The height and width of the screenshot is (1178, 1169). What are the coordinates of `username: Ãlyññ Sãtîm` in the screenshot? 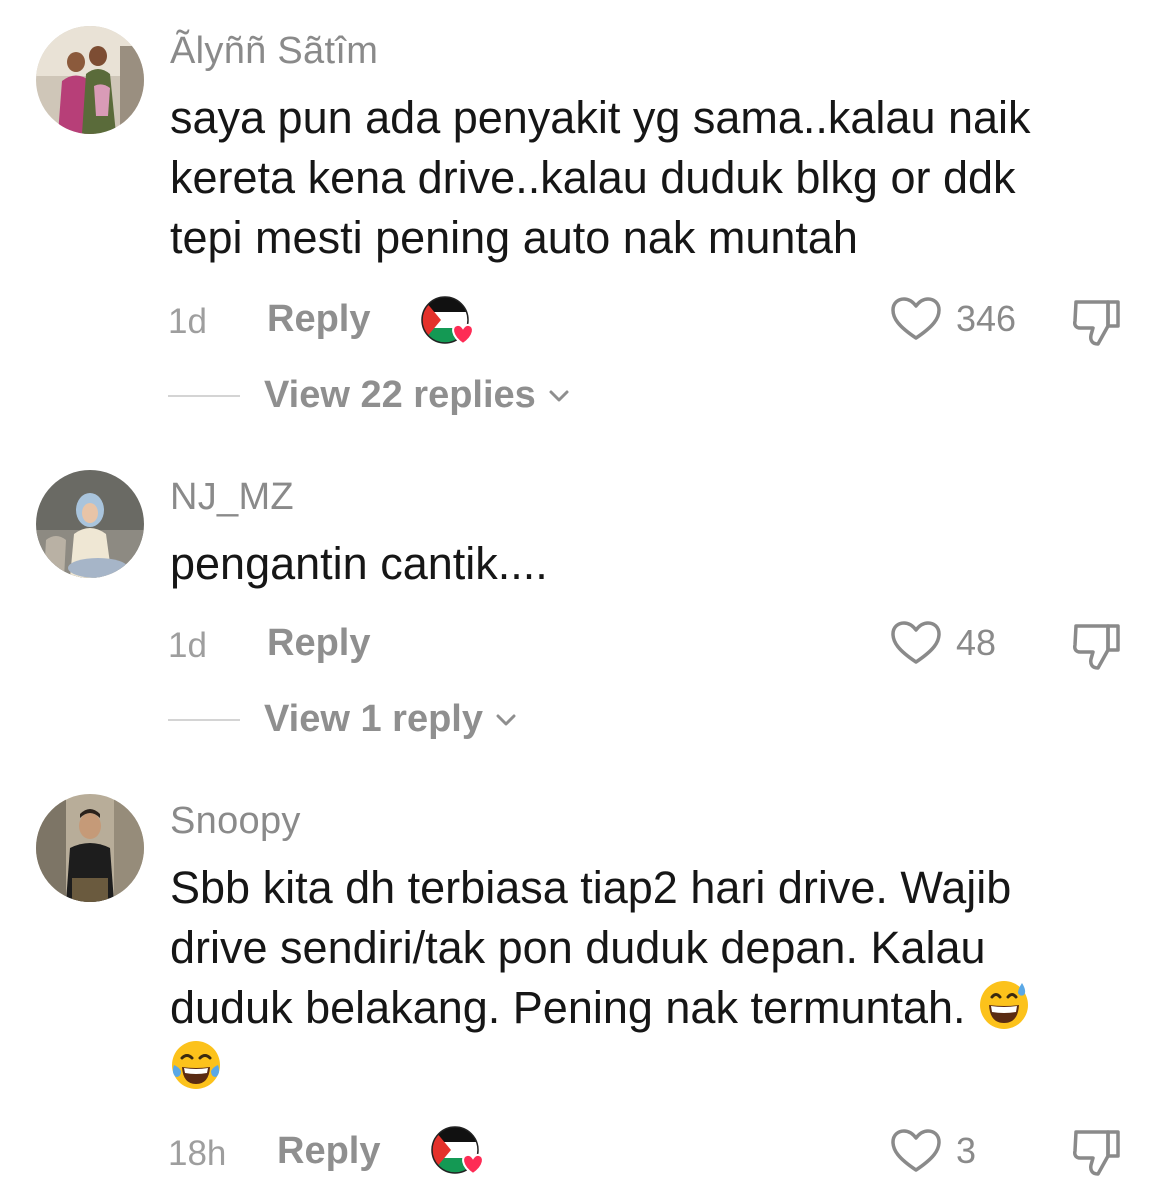 It's located at (274, 51).